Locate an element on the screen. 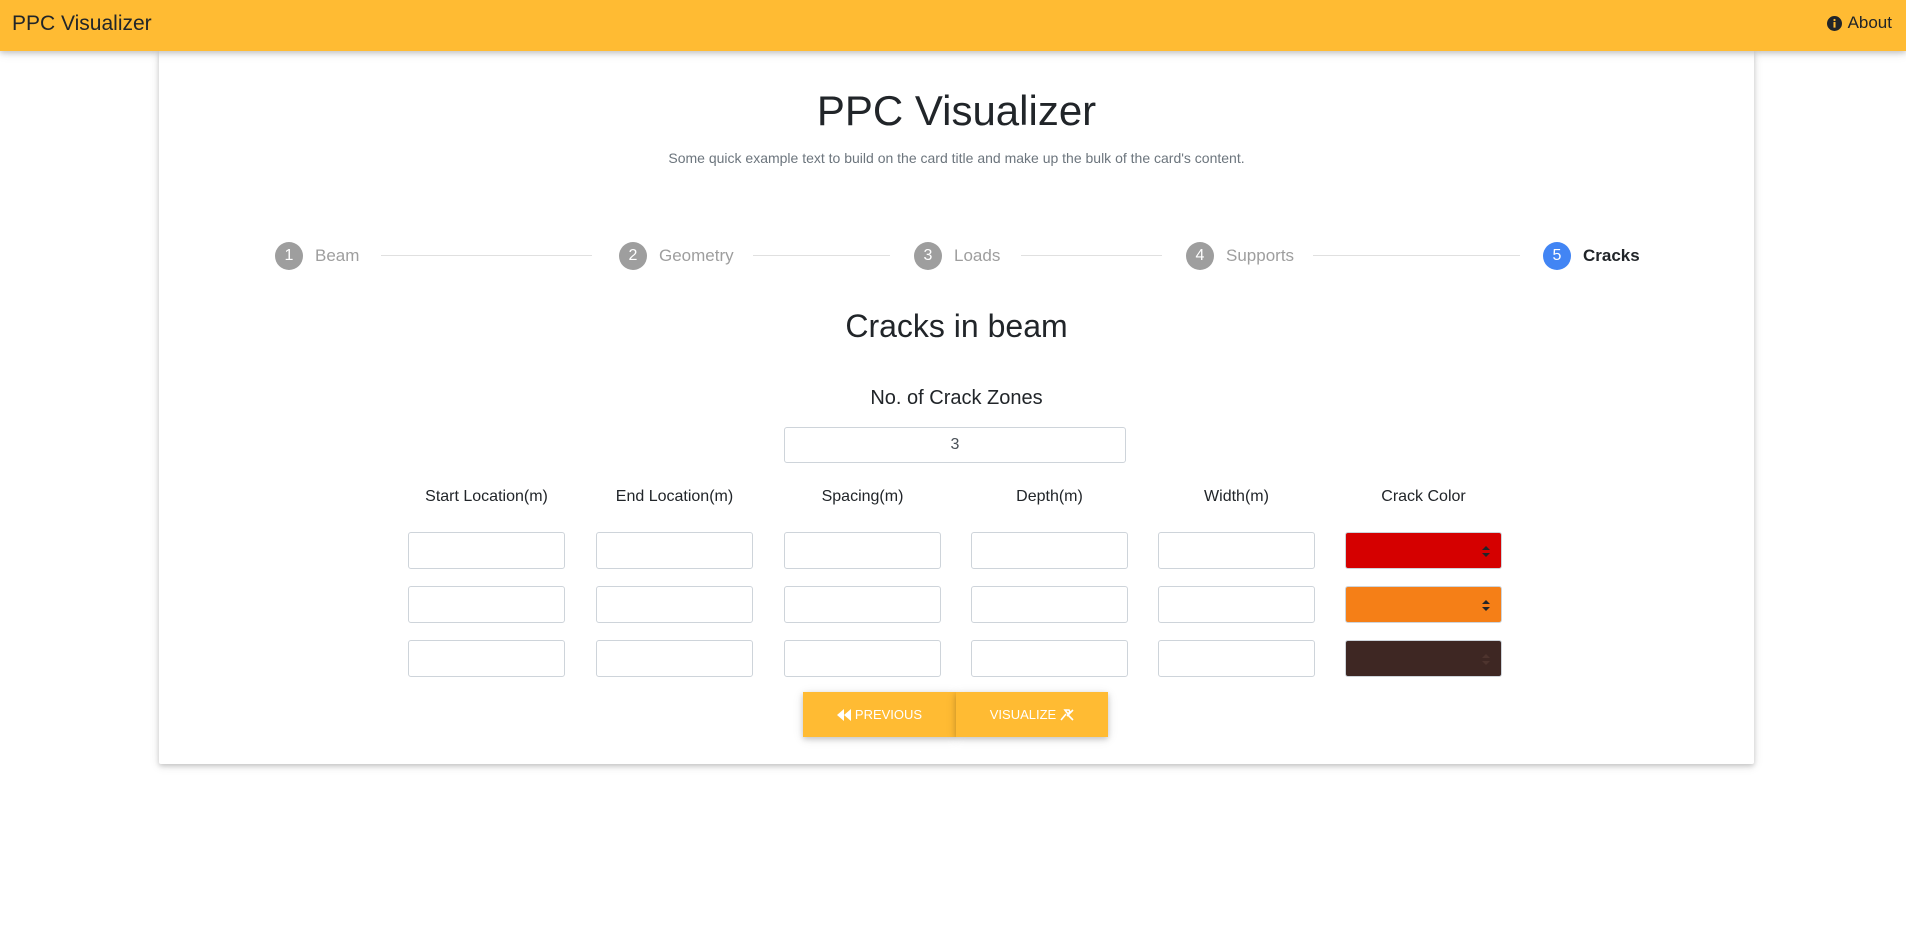 The width and height of the screenshot is (1906, 942). section-title: Cracks in beam is located at coordinates (956, 326).